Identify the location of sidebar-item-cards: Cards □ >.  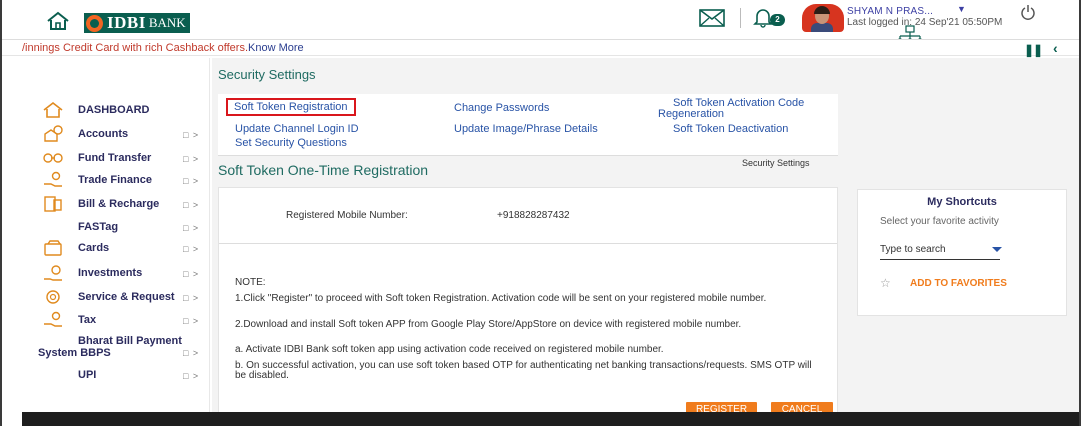
(119, 249).